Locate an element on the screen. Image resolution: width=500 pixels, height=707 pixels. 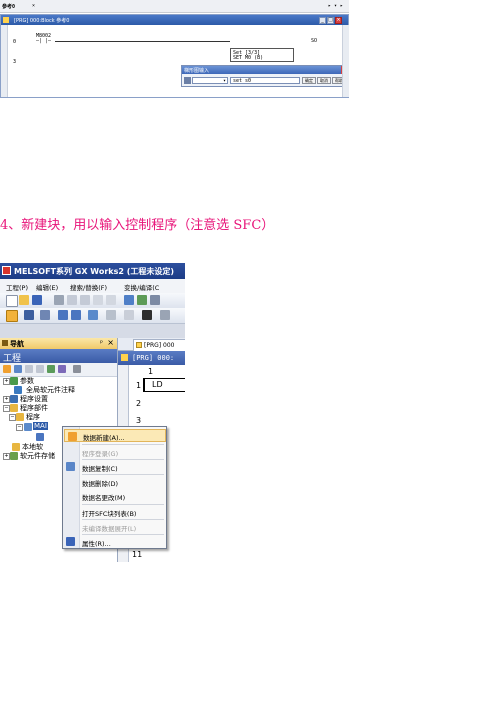
toolbar-project is located at coordinates (92, 316).